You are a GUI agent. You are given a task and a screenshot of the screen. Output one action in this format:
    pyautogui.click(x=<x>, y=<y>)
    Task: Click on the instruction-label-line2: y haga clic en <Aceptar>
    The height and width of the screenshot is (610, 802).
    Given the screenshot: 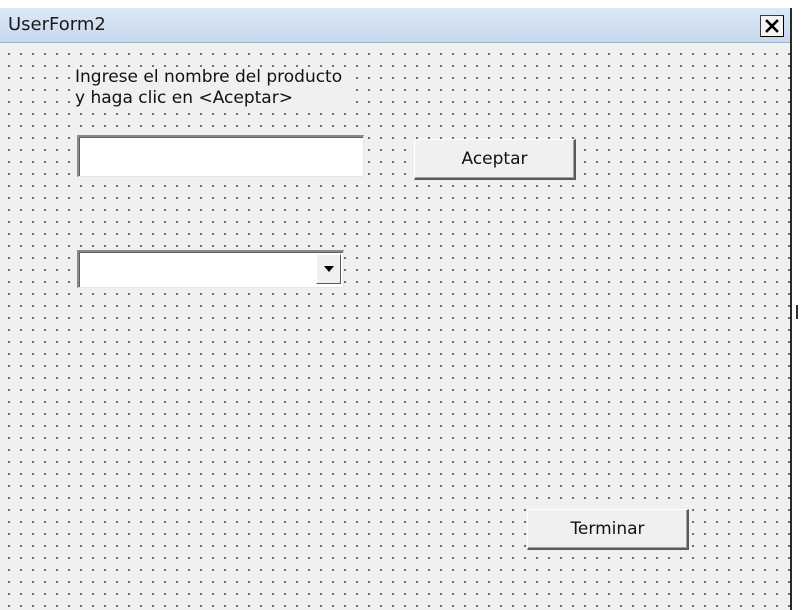 What is the action you would take?
    pyautogui.click(x=184, y=98)
    